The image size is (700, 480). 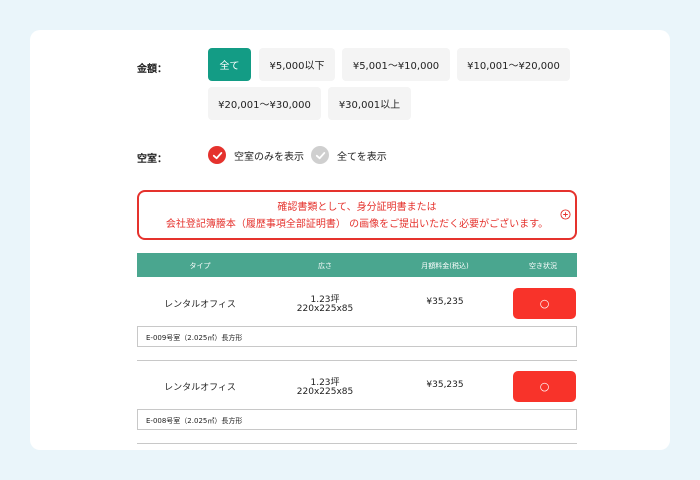 I want to click on room-note: E-009号室（2.025㎡）長方形, so click(x=357, y=336).